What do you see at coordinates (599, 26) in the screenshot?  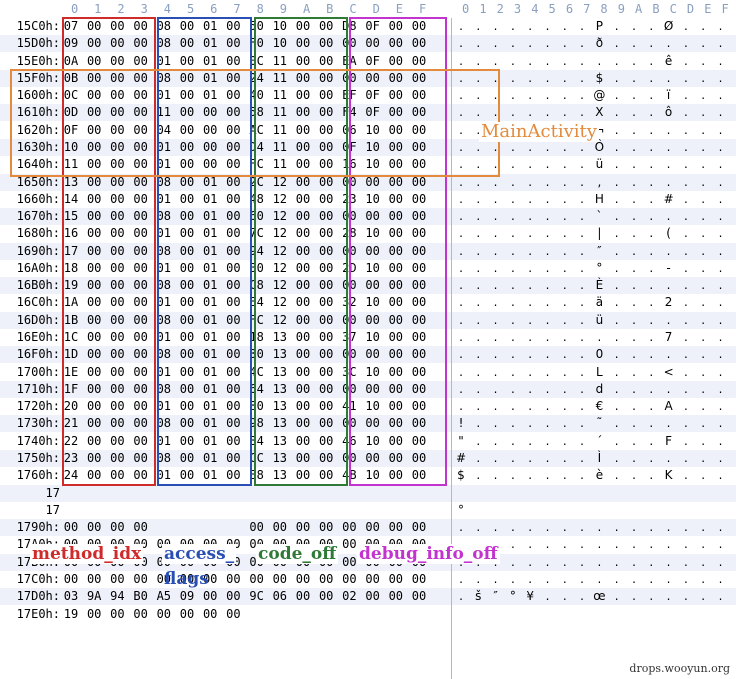 I see `ascii-char-cell: P` at bounding box center [599, 26].